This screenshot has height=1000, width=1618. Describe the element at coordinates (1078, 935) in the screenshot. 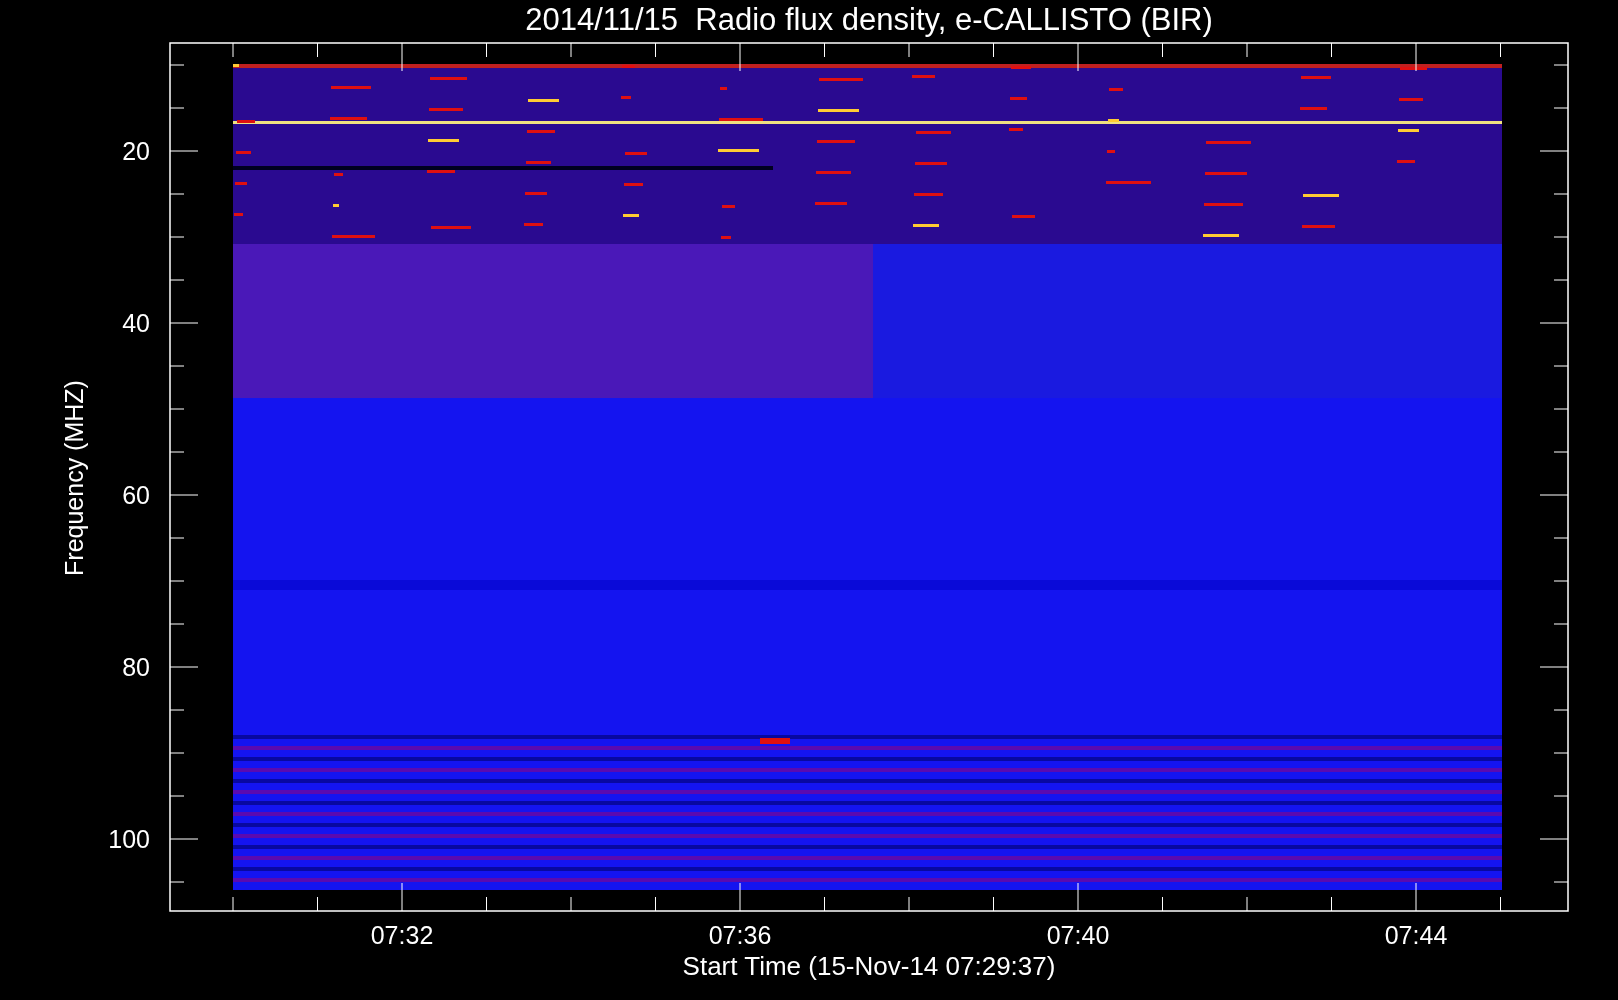

I see `x-tick-label: 07:40` at that location.